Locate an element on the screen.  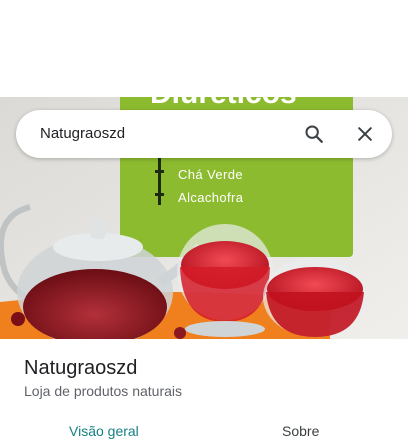
tab-overview: Visão geral is located at coordinates (104, 431).